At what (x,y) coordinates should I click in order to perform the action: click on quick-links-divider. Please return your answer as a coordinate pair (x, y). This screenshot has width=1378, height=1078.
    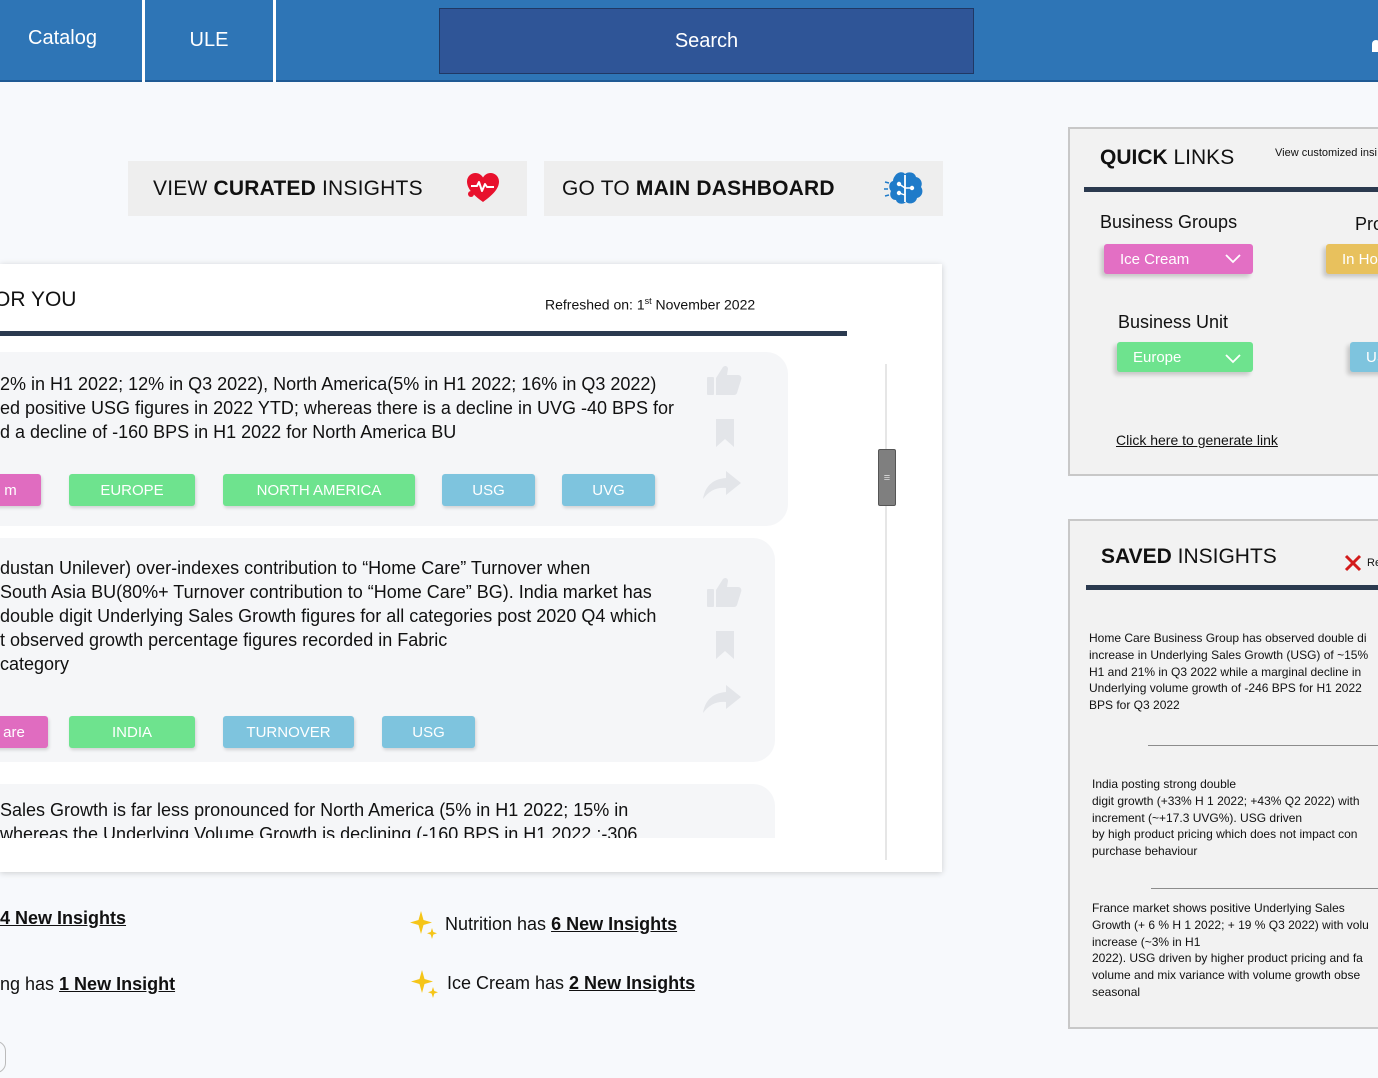
    Looking at the image, I should click on (1231, 189).